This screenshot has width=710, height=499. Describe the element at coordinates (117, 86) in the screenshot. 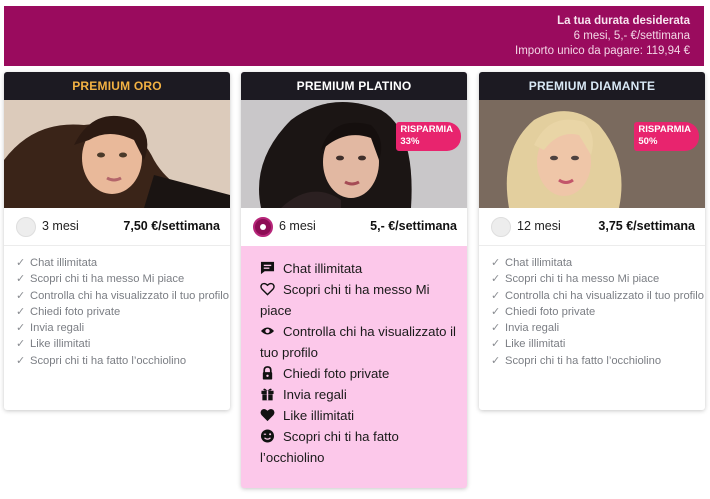

I see `plan-title-oro: PREMIUM ORO` at that location.